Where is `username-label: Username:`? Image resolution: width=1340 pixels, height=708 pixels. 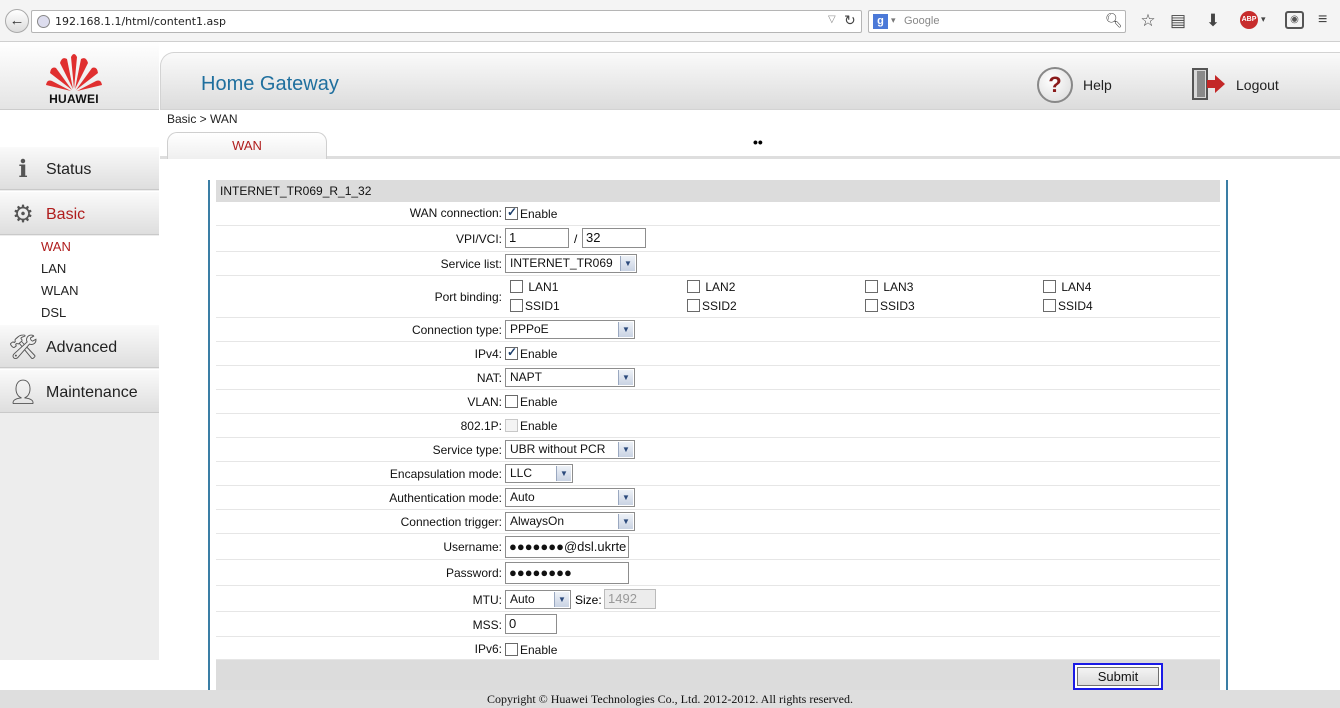
username-label: Username: is located at coordinates (472, 547).